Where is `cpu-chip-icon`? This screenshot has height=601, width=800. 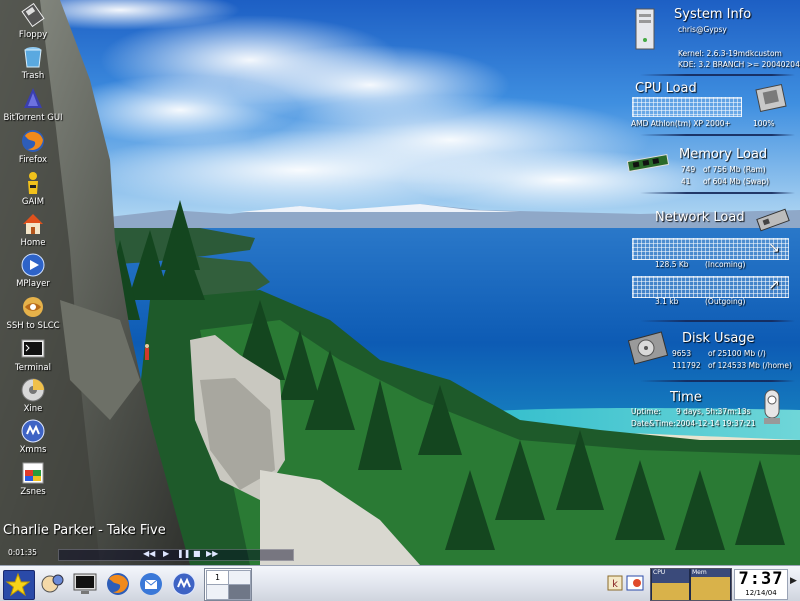
cpu-chip-icon is located at coordinates (771, 99).